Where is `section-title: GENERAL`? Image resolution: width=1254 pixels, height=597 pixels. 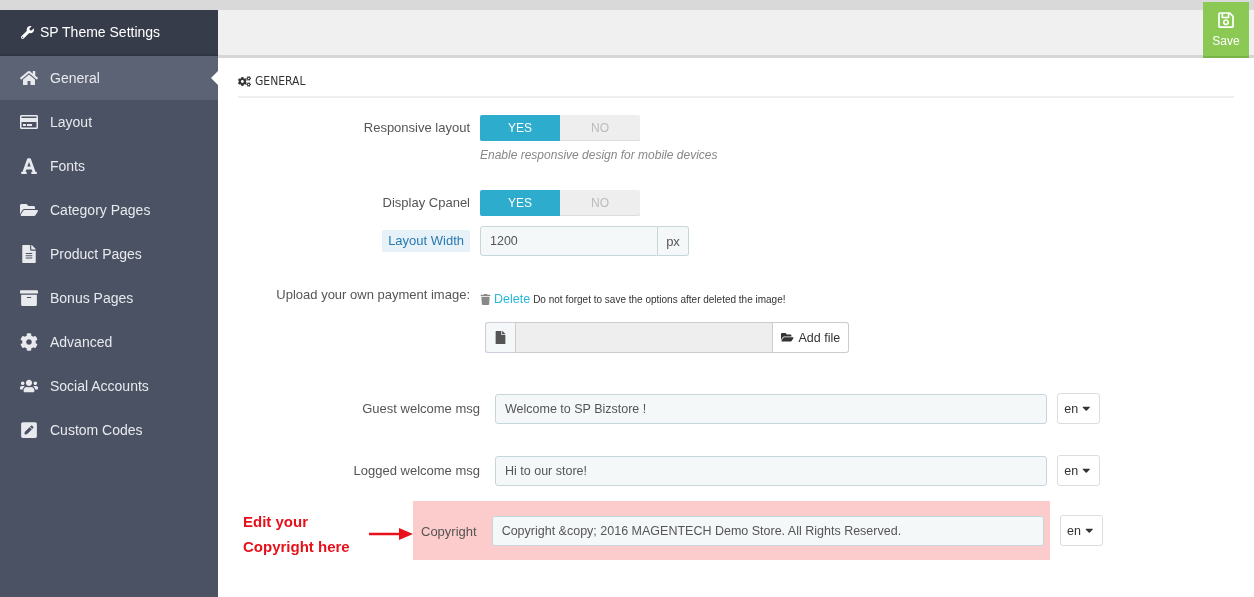 section-title: GENERAL is located at coordinates (280, 81).